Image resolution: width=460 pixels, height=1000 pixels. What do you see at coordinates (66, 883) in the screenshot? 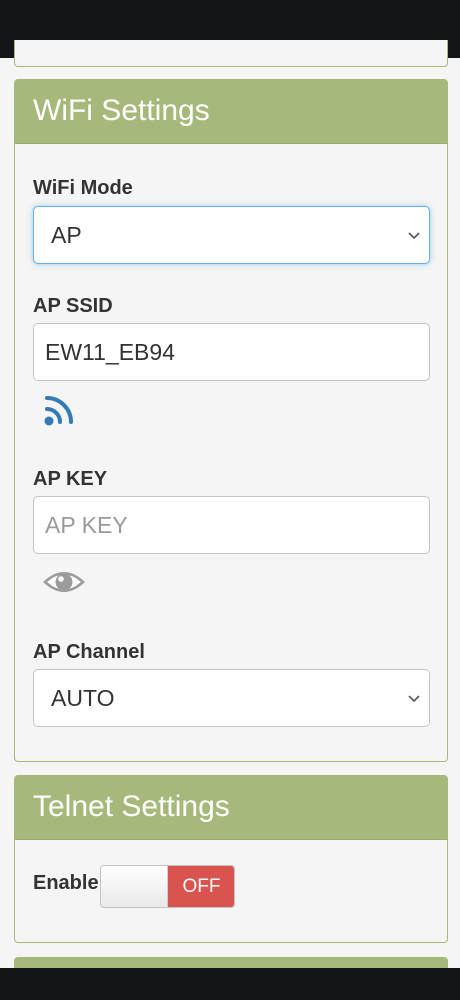
I see `telnet-enable-label: Enable` at bounding box center [66, 883].